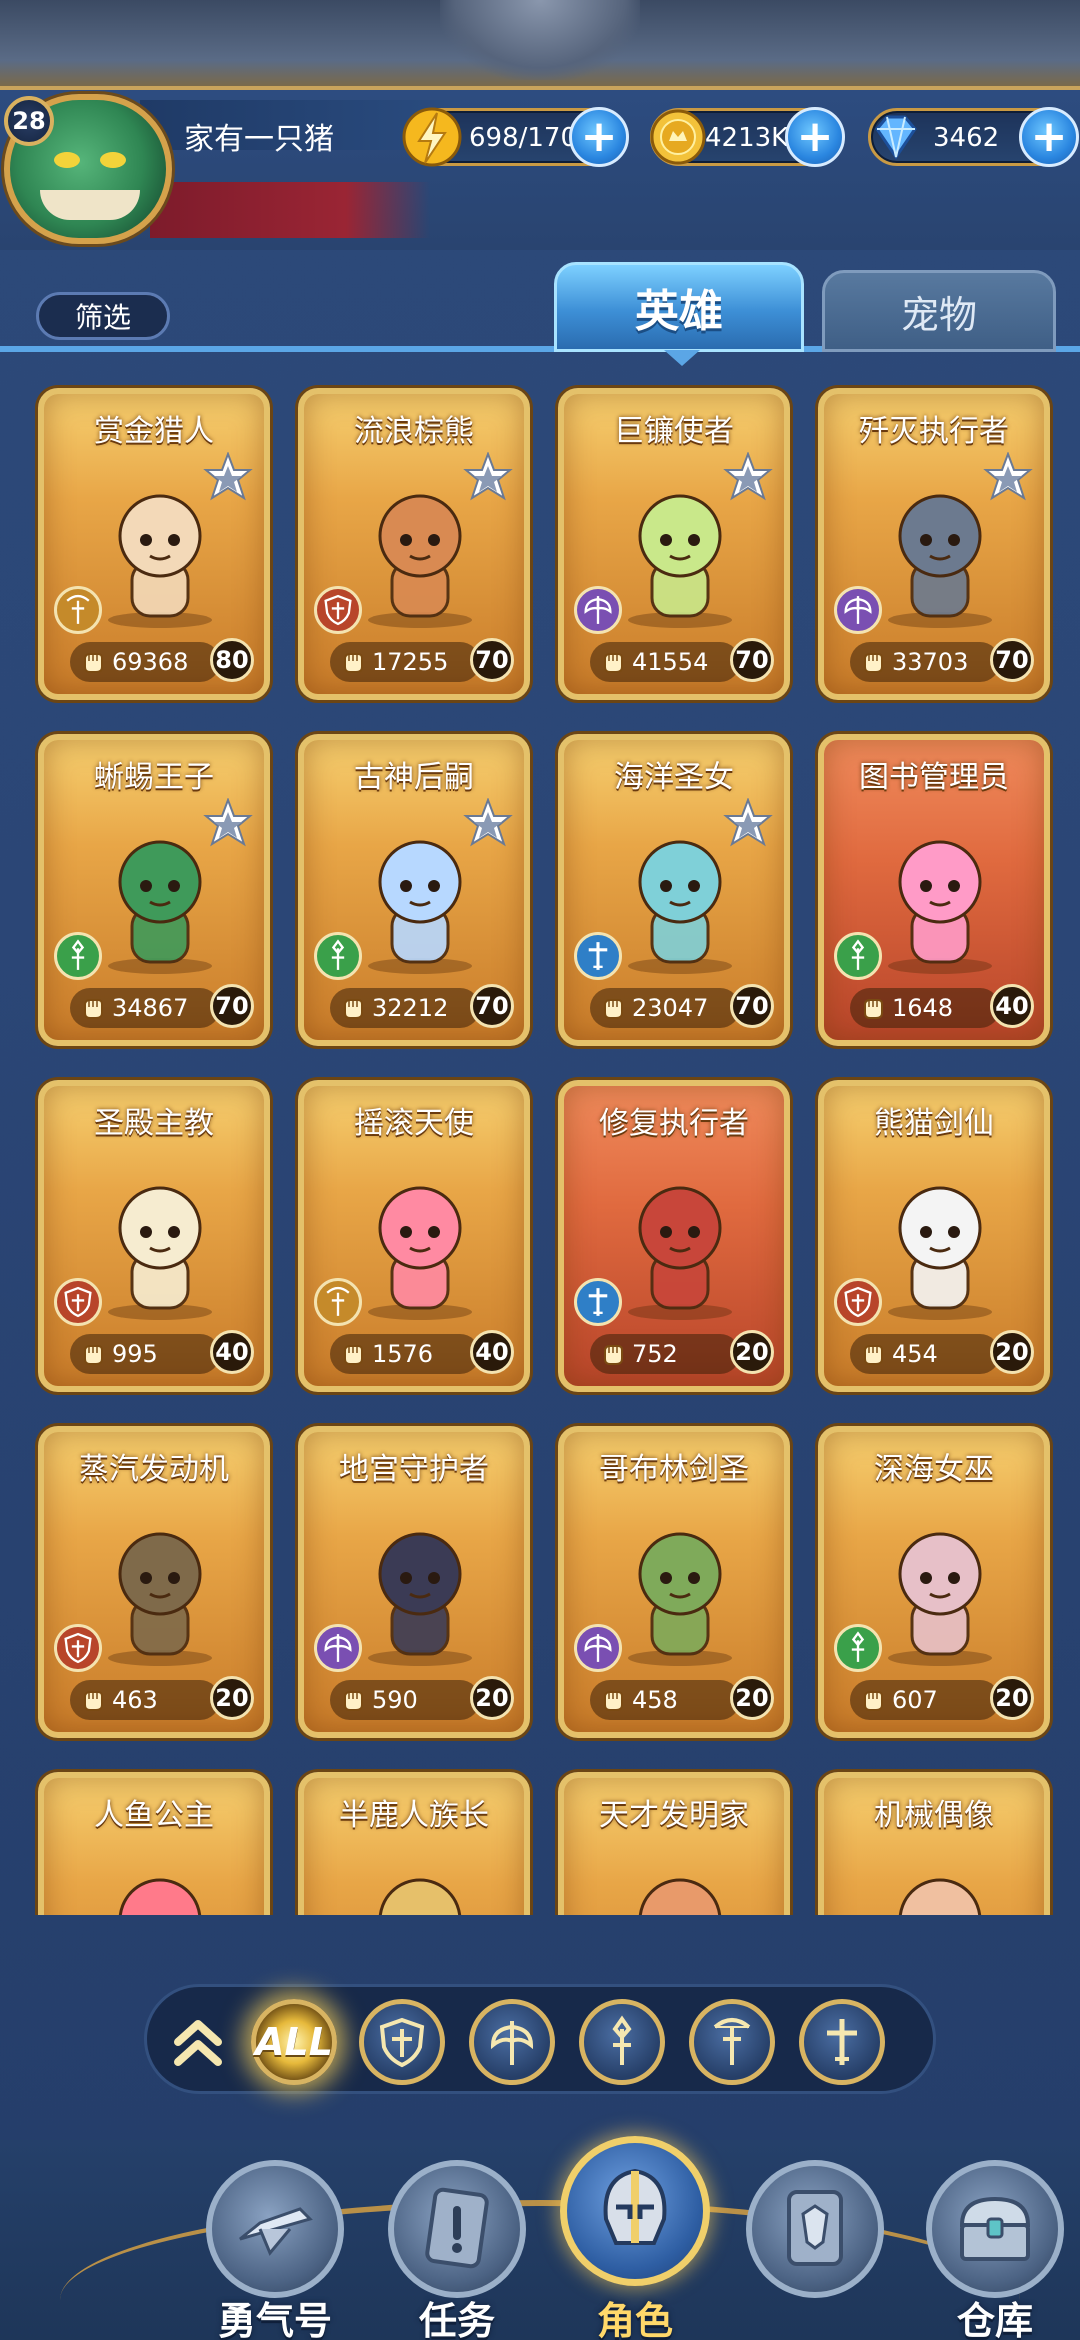  What do you see at coordinates (414, 1815) in the screenshot?
I see `hero-name: 半鹿人族长` at bounding box center [414, 1815].